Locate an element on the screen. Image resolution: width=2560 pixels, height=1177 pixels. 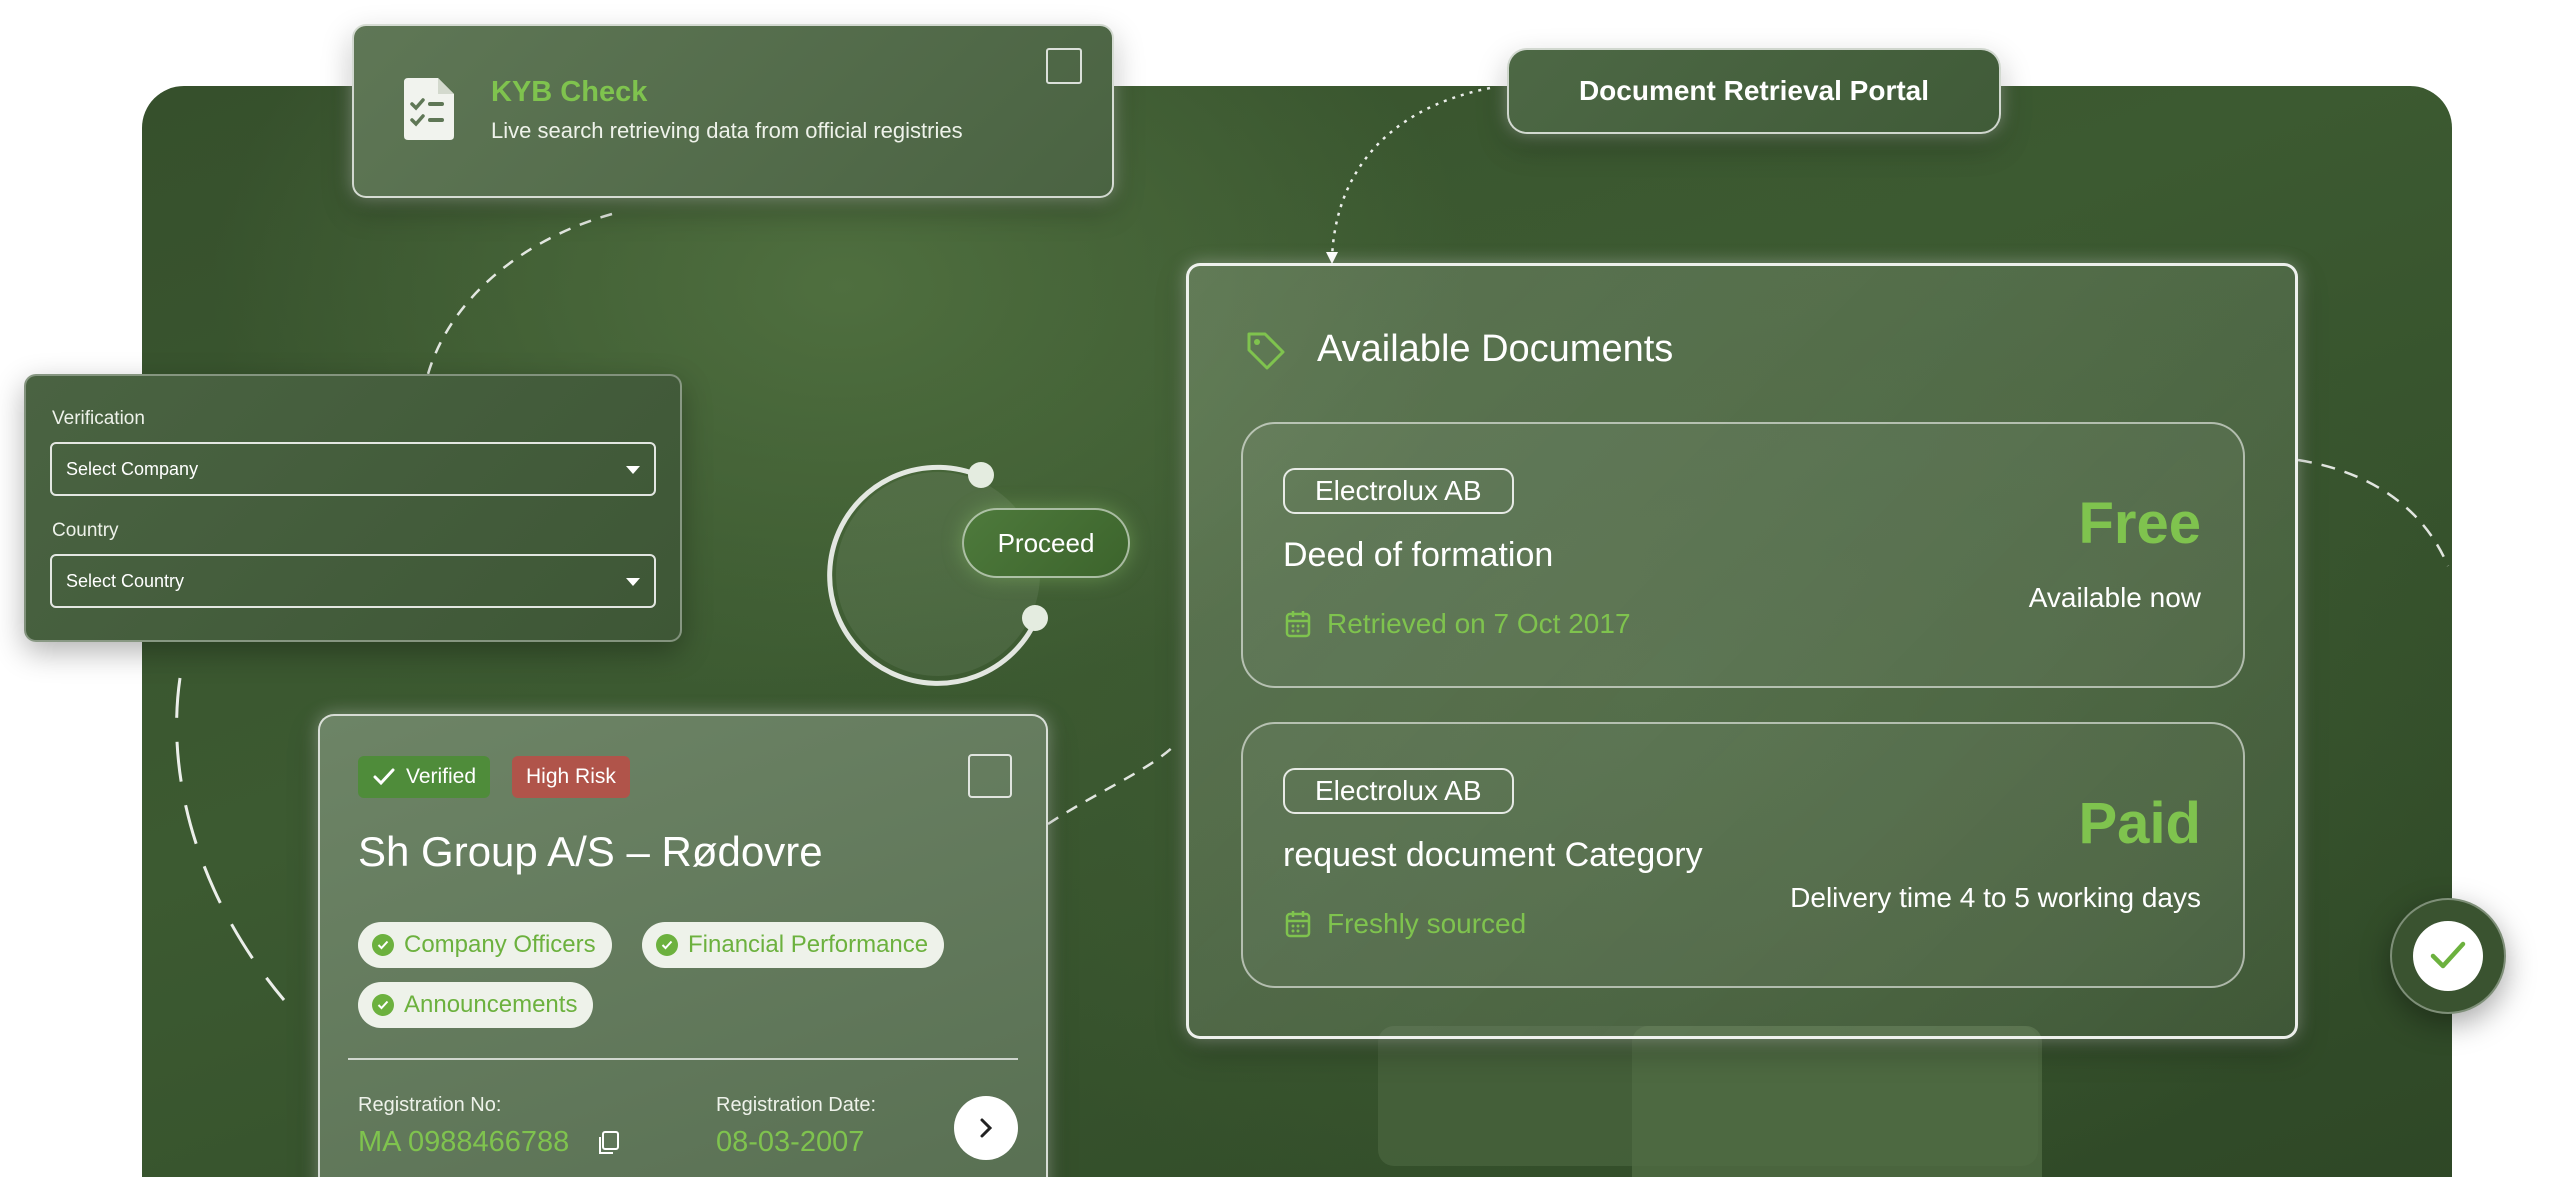
registration-no-value: MA 0988466788 is located at coordinates (464, 1142).